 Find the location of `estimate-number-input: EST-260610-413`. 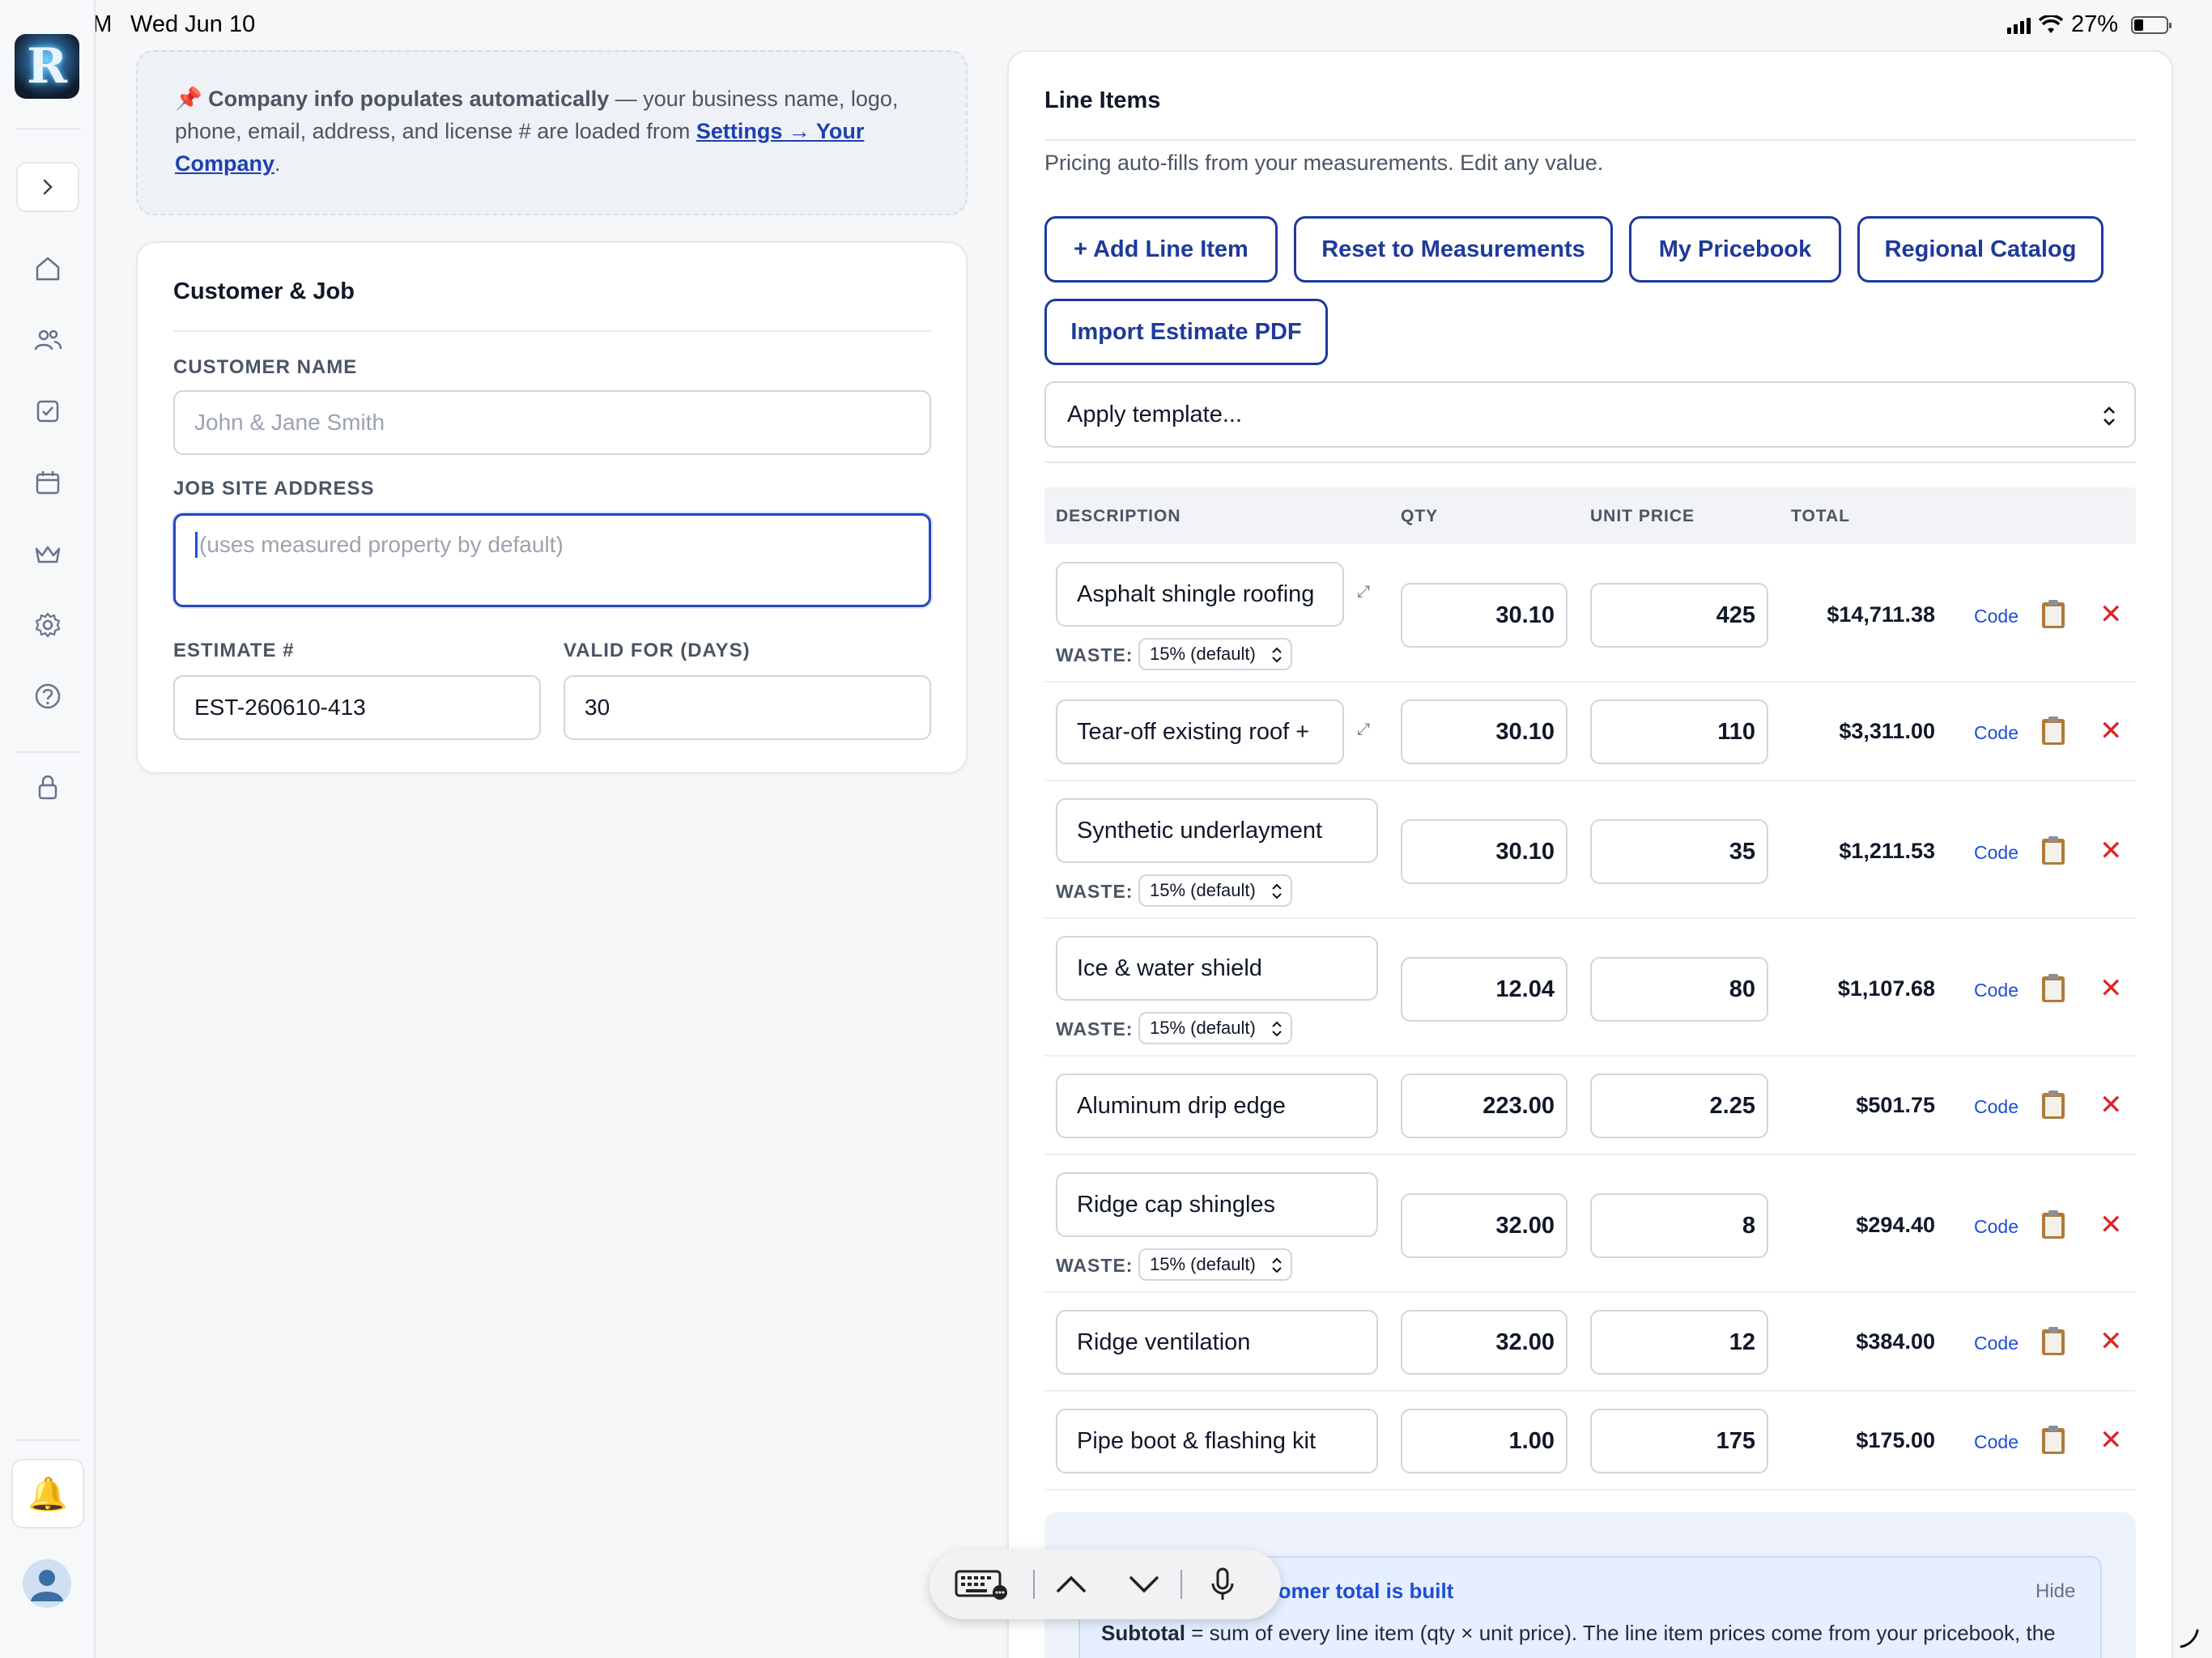

estimate-number-input: EST-260610-413 is located at coordinates (357, 707).